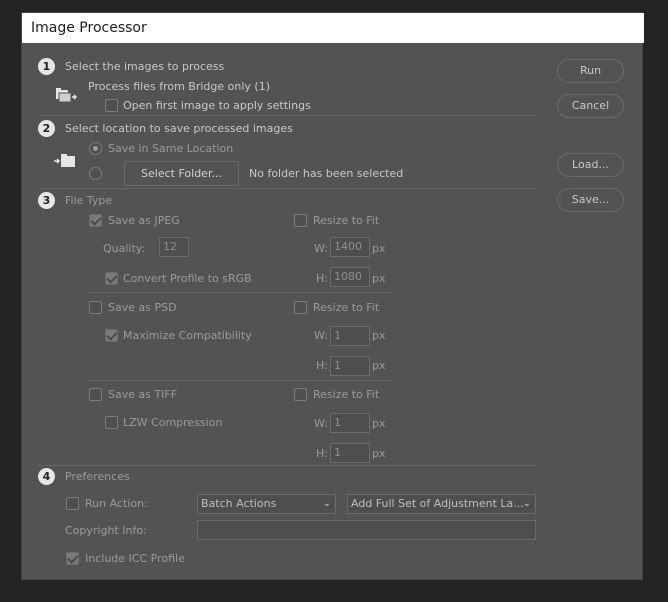 The width and height of the screenshot is (668, 602). I want to click on psd-resize-checkbox, so click(300, 307).